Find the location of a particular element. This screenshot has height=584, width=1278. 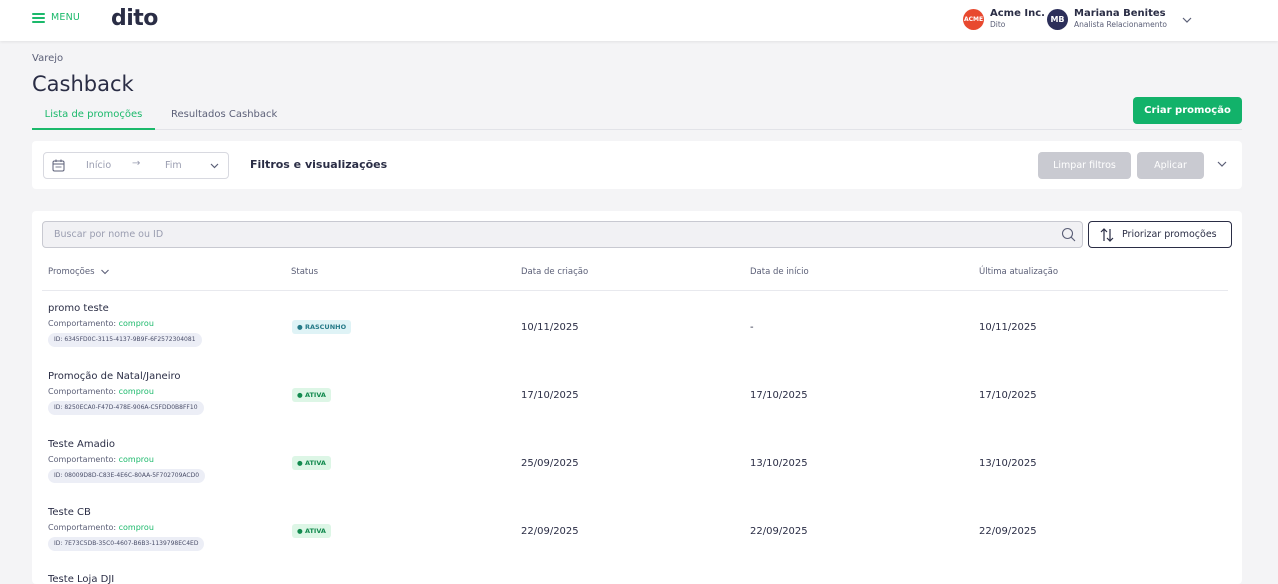

promotion-id-chip: ID: 6345FD0C-3115-4137-9B9F-6F2572304081 is located at coordinates (125, 340).